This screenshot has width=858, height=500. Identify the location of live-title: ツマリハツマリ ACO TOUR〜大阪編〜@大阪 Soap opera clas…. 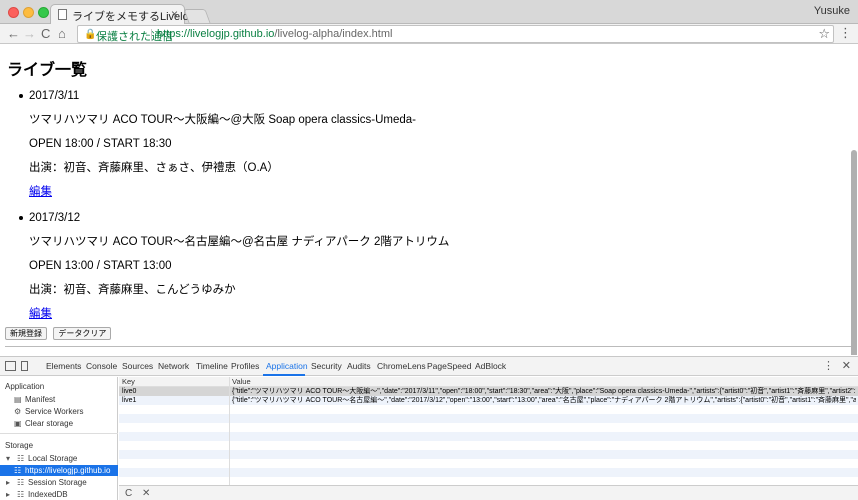
(222, 120).